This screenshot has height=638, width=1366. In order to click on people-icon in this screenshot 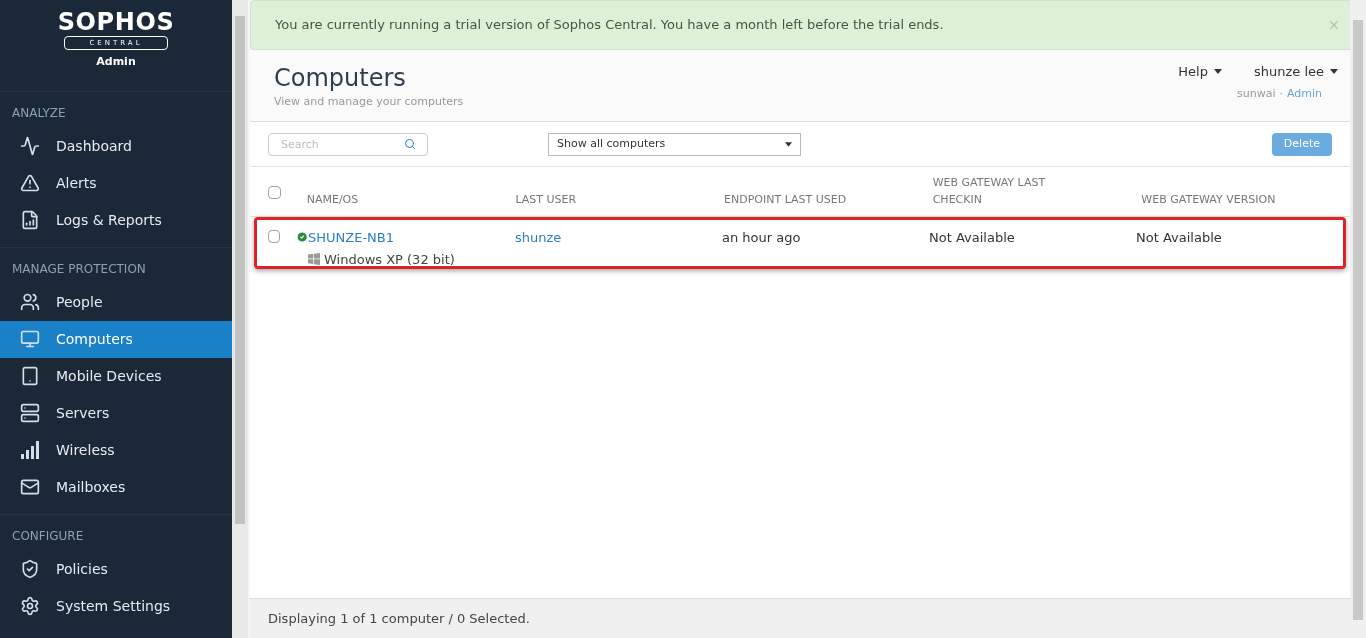, I will do `click(30, 302)`.